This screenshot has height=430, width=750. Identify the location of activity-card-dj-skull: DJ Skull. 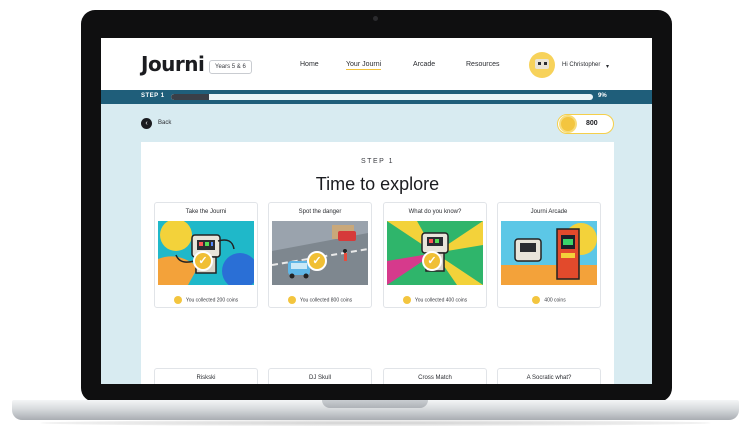
(320, 376).